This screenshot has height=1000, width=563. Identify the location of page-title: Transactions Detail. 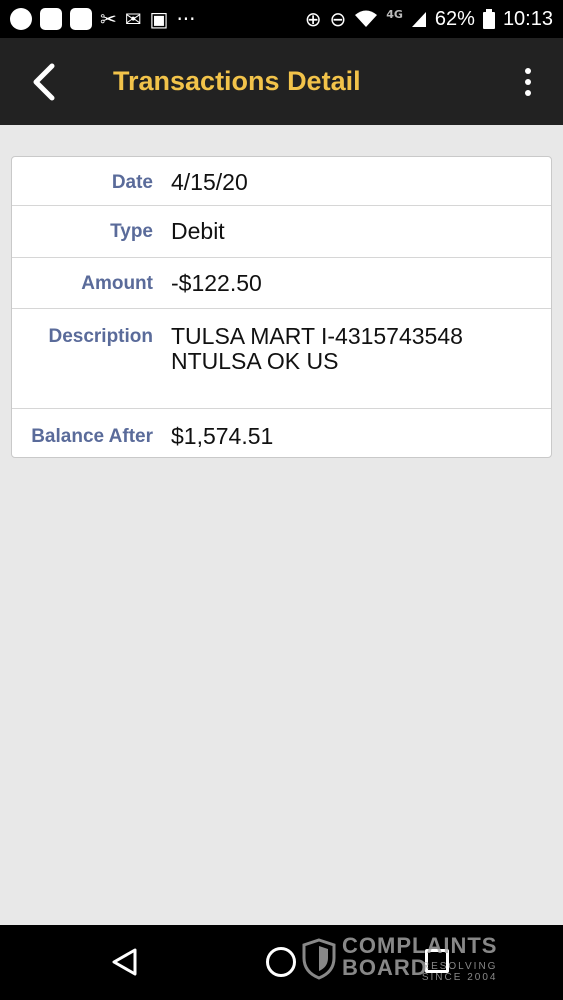
(237, 81).